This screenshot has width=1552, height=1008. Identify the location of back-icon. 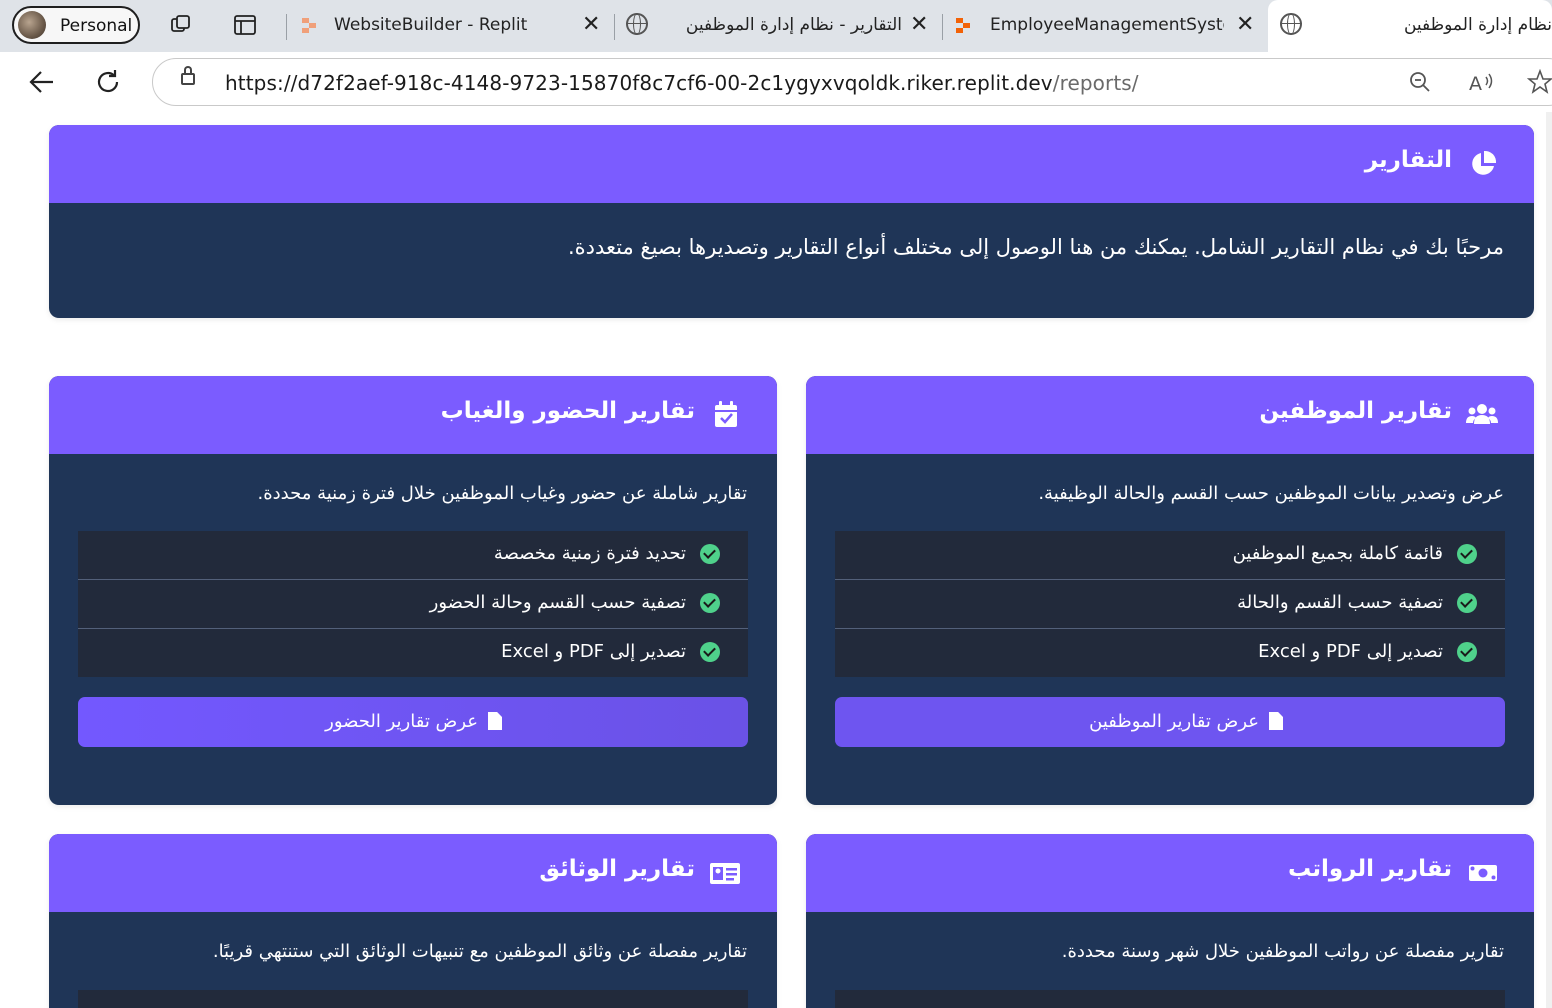
(42, 82).